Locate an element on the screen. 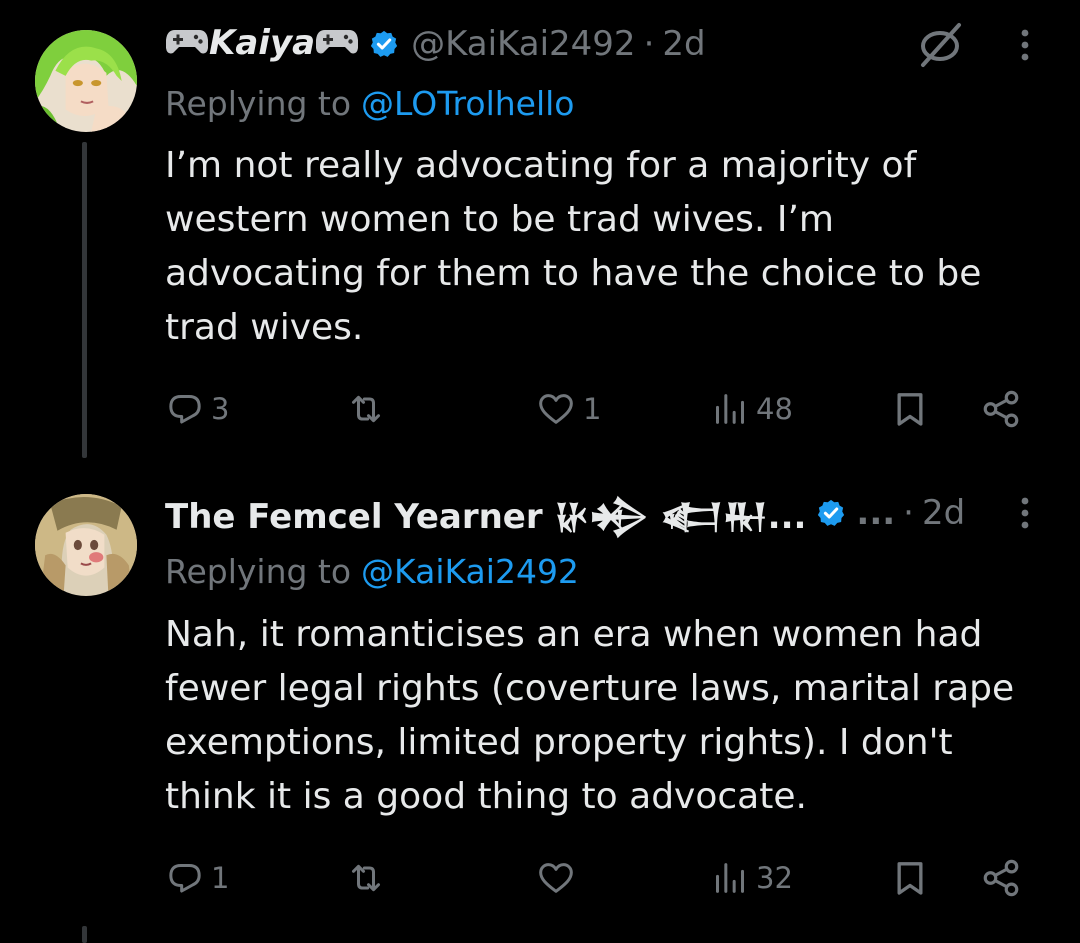 The width and height of the screenshot is (1080, 943). reply-count: 3 is located at coordinates (220, 409).